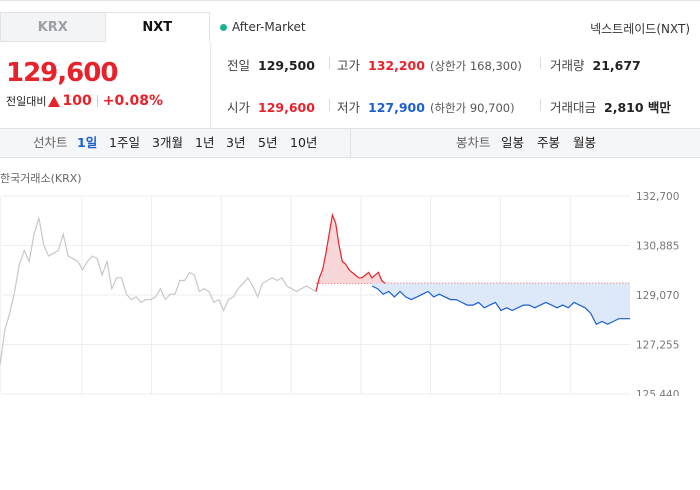 The image size is (700, 490). I want to click on y-tick-label: 132,700, so click(657, 197).